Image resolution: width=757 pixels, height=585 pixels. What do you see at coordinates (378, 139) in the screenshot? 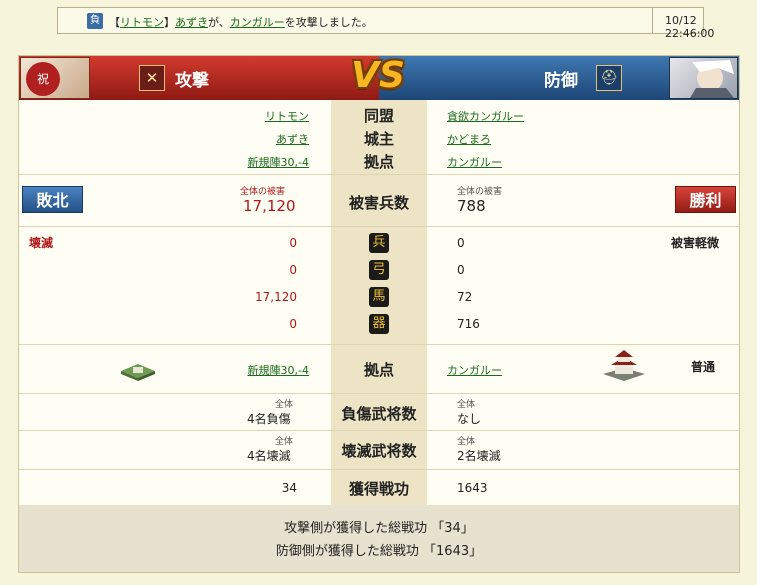
I see `lord-row-label: 城主` at bounding box center [378, 139].